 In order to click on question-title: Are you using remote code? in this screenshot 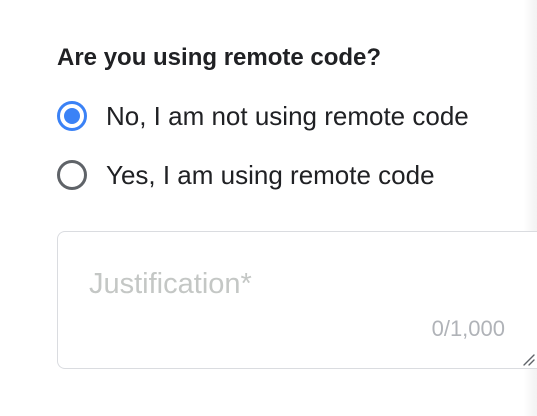, I will do `click(219, 57)`.